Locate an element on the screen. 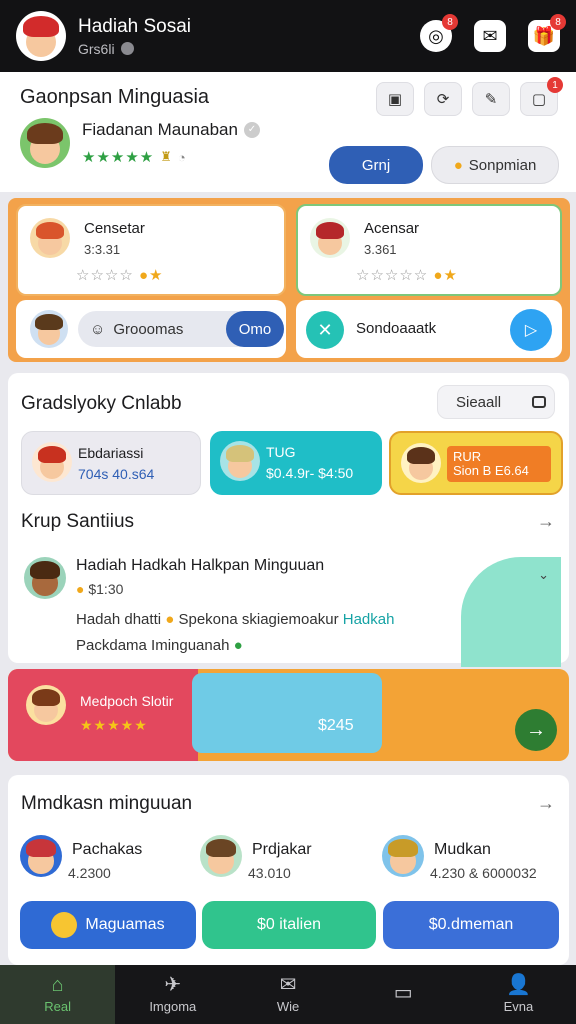  app-titles: Hadiah Sosai Grs6li is located at coordinates (134, 36).